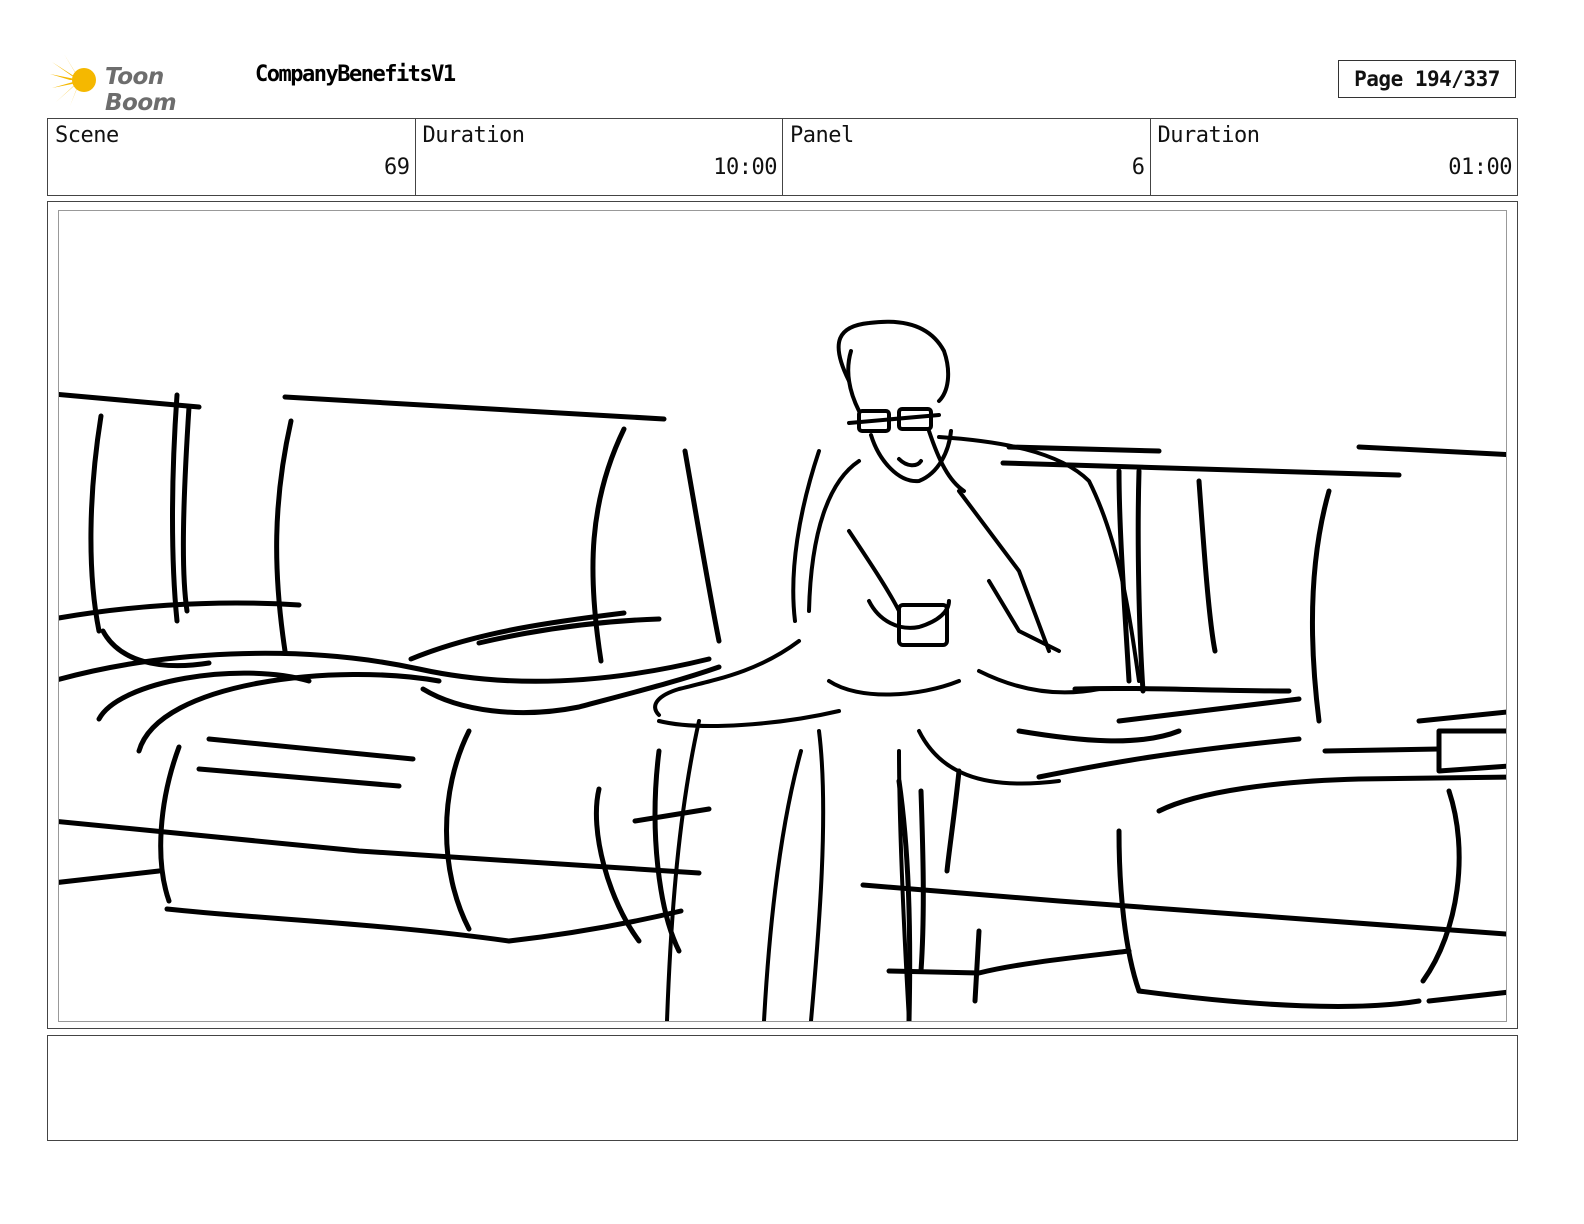  What do you see at coordinates (355, 74) in the screenshot?
I see `project-title: CompanyBenefitsV1` at bounding box center [355, 74].